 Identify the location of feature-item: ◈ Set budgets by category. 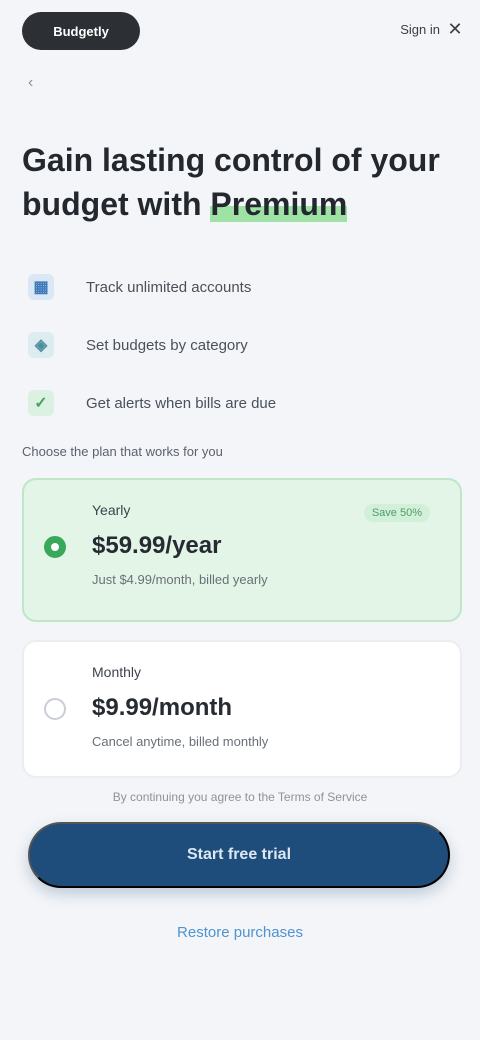
(238, 345).